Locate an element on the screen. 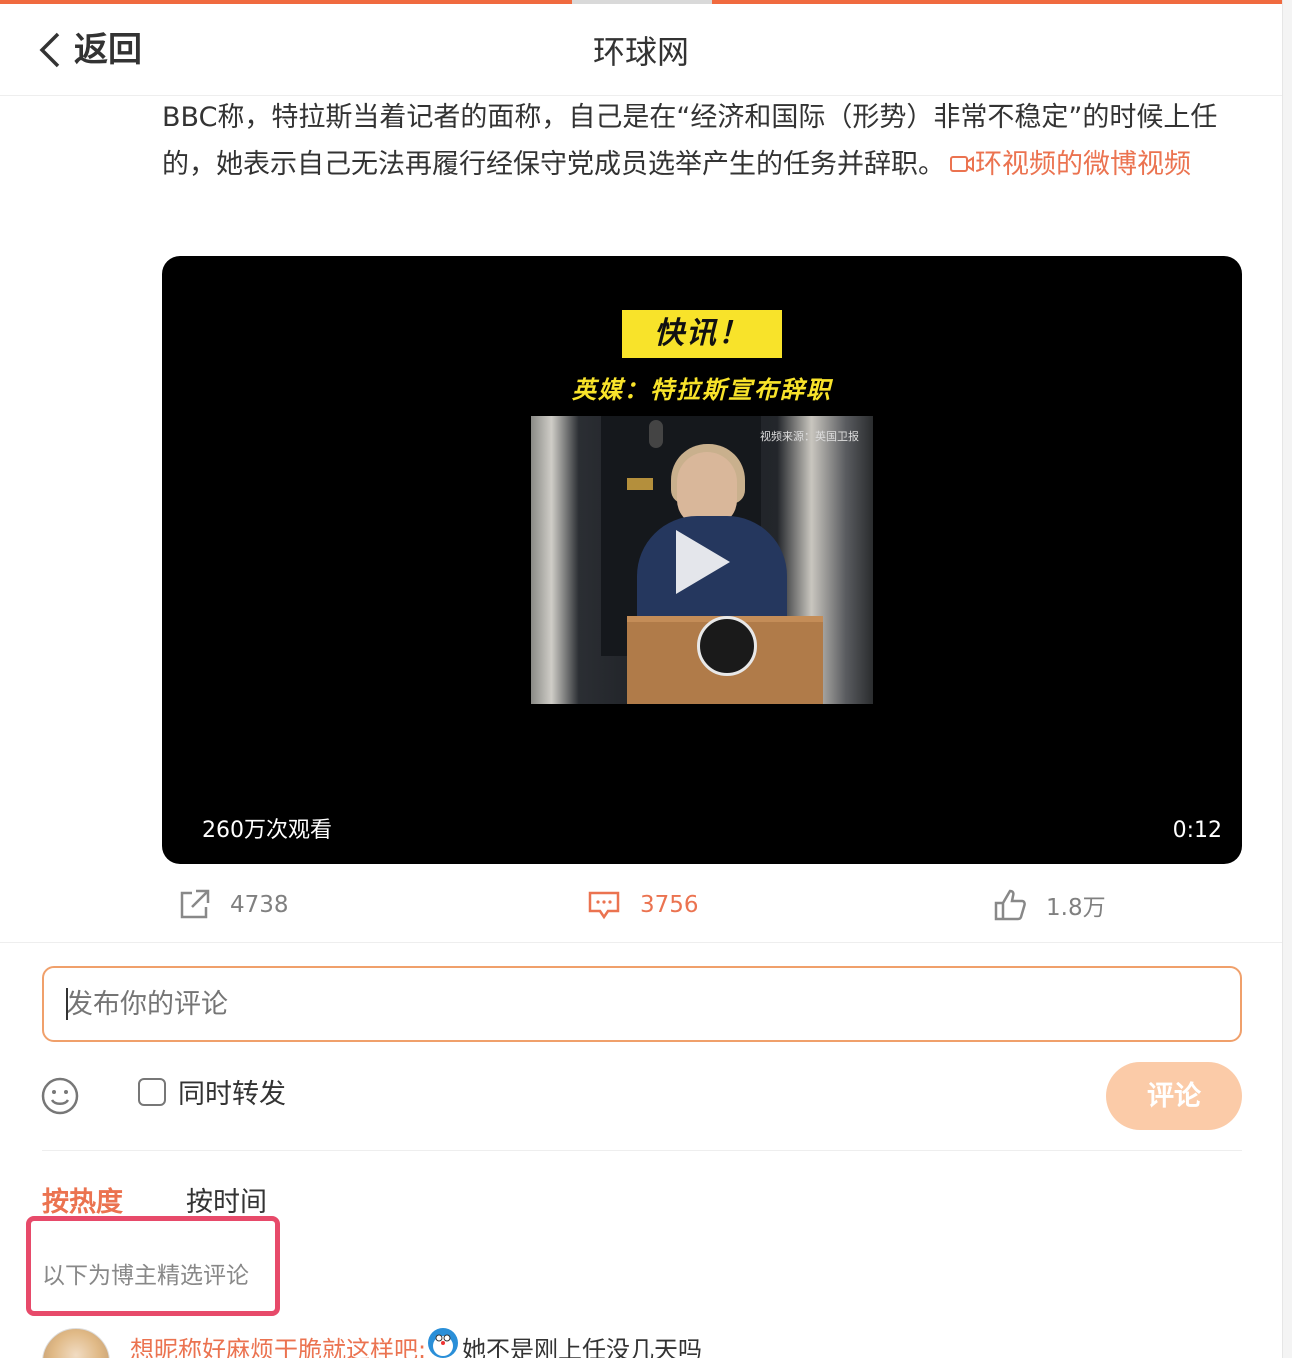 The image size is (1292, 1358). comment-count: 3756 is located at coordinates (669, 905).